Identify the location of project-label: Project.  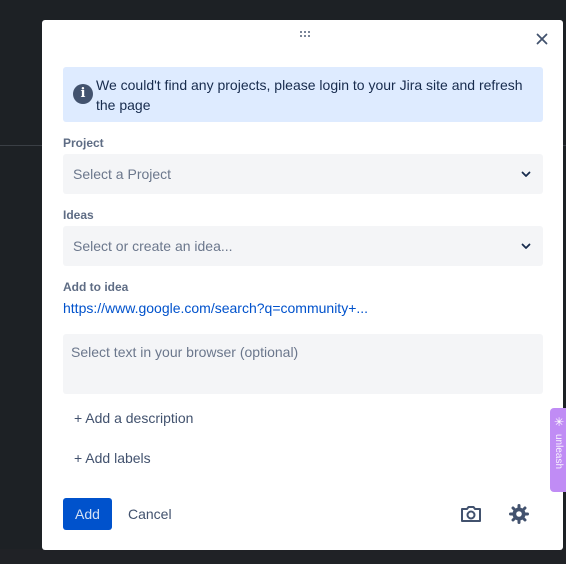
(83, 143).